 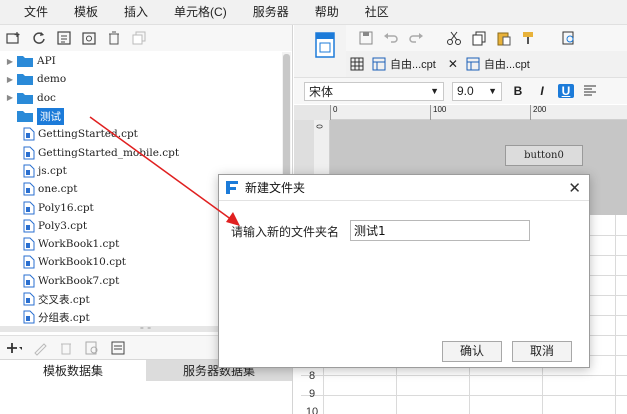 What do you see at coordinates (377, 12) in the screenshot?
I see `menu-community: 社区` at bounding box center [377, 12].